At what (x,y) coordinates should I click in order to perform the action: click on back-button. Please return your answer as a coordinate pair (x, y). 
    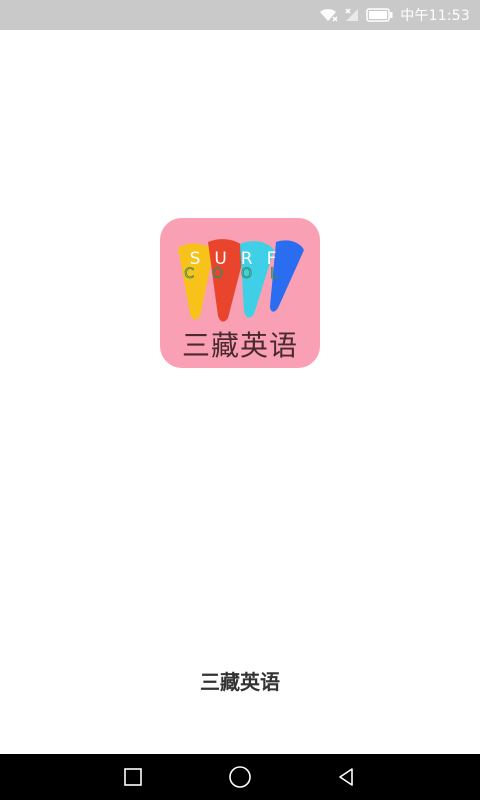
    Looking at the image, I should click on (346, 777).